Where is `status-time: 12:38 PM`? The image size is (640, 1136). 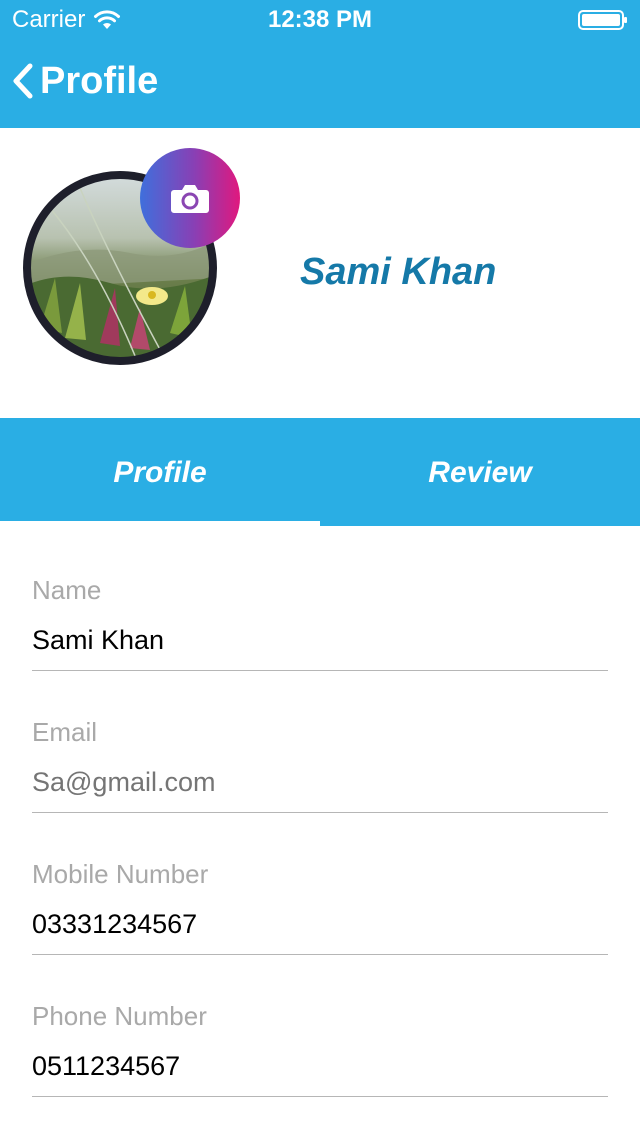
status-time: 12:38 PM is located at coordinates (320, 19).